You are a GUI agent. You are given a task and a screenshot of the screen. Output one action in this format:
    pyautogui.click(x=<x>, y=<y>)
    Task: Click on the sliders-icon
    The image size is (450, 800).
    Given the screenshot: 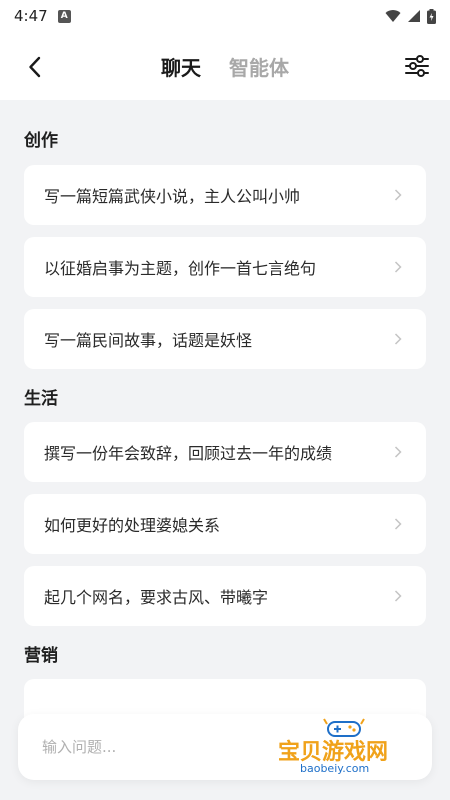 What is the action you would take?
    pyautogui.click(x=417, y=66)
    